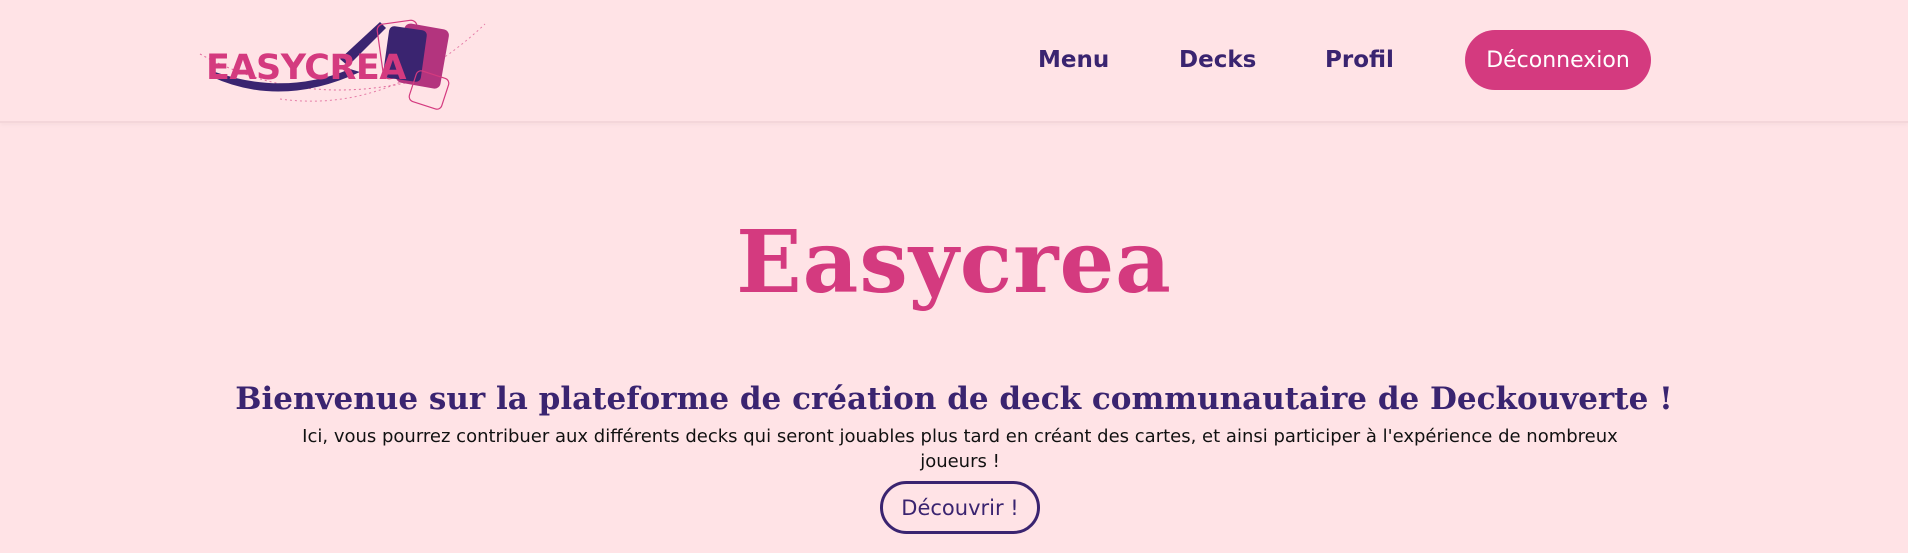  What do you see at coordinates (1558, 60) in the screenshot?
I see `logout-button: Déconnexion` at bounding box center [1558, 60].